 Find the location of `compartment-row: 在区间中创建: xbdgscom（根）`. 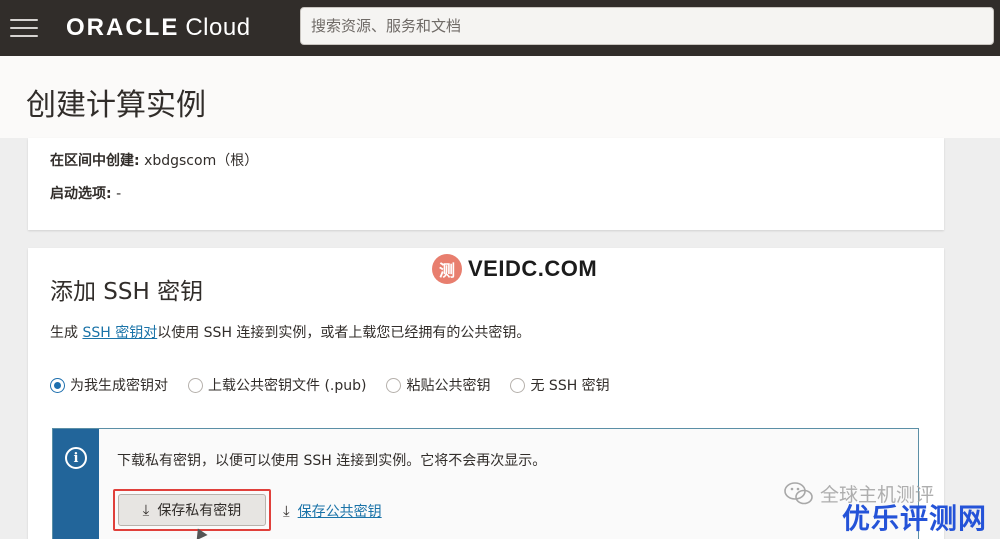

compartment-row: 在区间中创建: xbdgscom（根） is located at coordinates (154, 160).